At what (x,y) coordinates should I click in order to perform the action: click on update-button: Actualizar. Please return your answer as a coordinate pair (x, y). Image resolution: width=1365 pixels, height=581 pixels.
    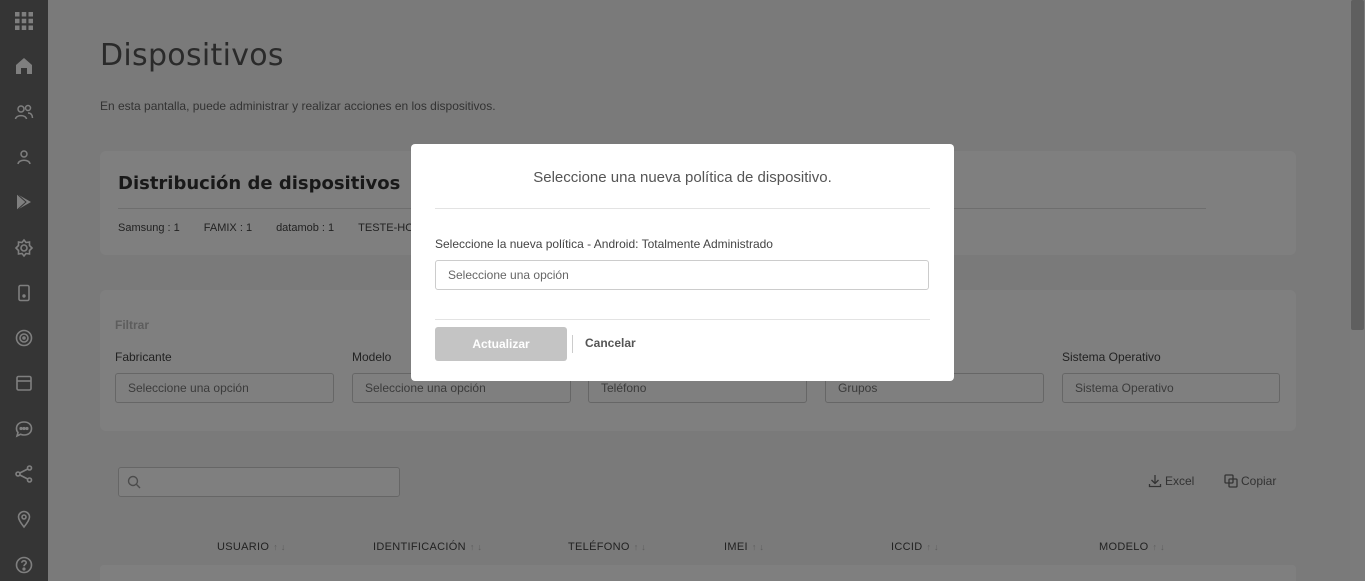
    Looking at the image, I should click on (501, 344).